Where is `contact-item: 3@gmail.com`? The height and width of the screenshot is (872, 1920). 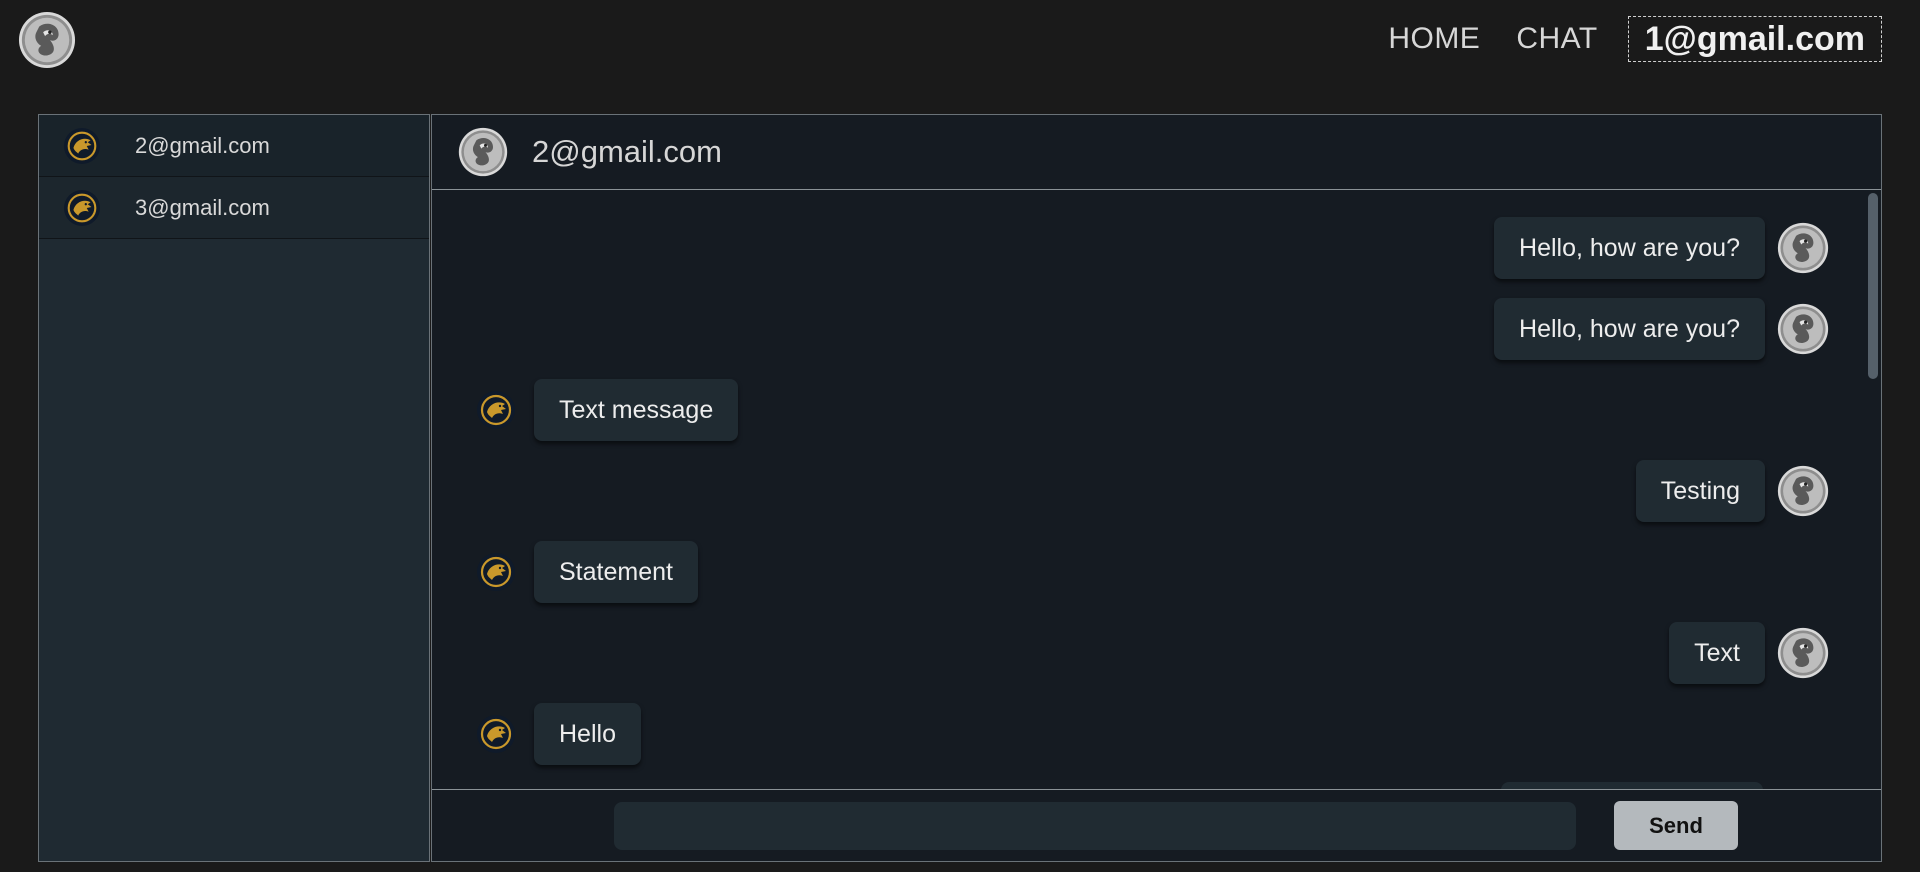
contact-item: 3@gmail.com is located at coordinates (234, 208).